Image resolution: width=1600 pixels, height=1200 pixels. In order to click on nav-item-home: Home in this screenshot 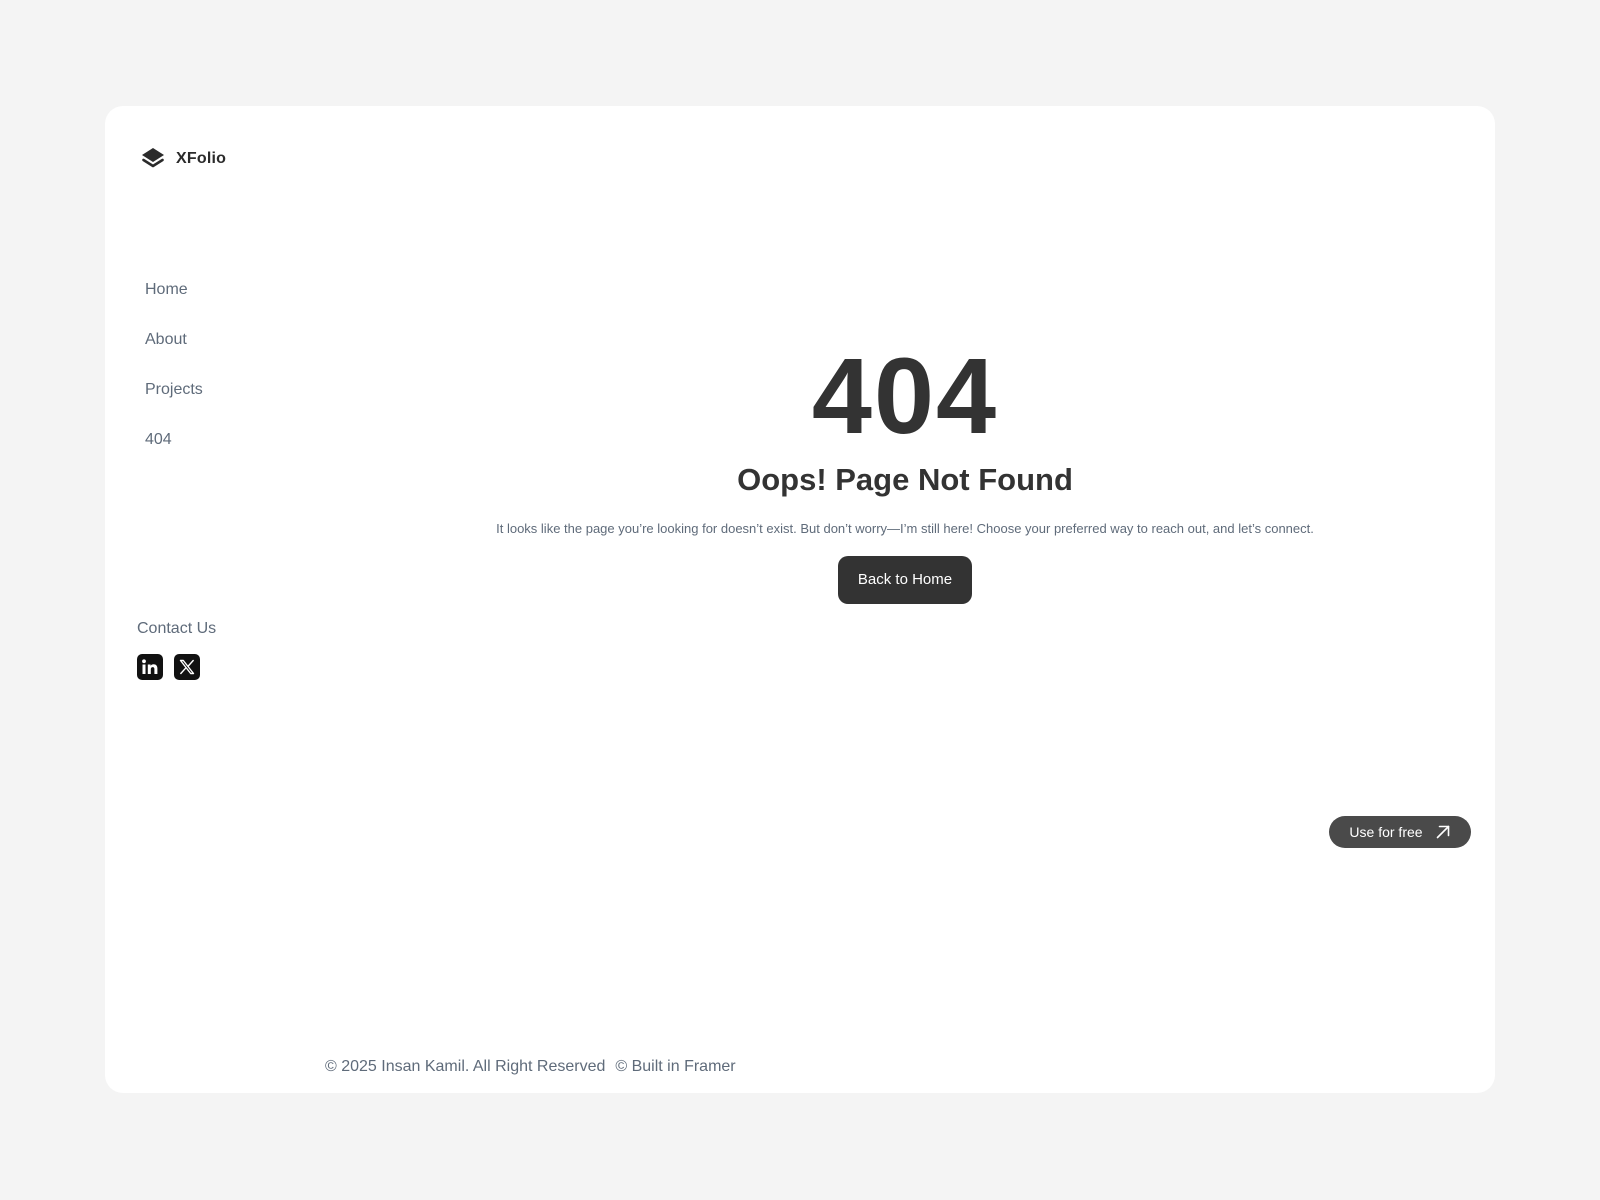, I will do `click(174, 305)`.